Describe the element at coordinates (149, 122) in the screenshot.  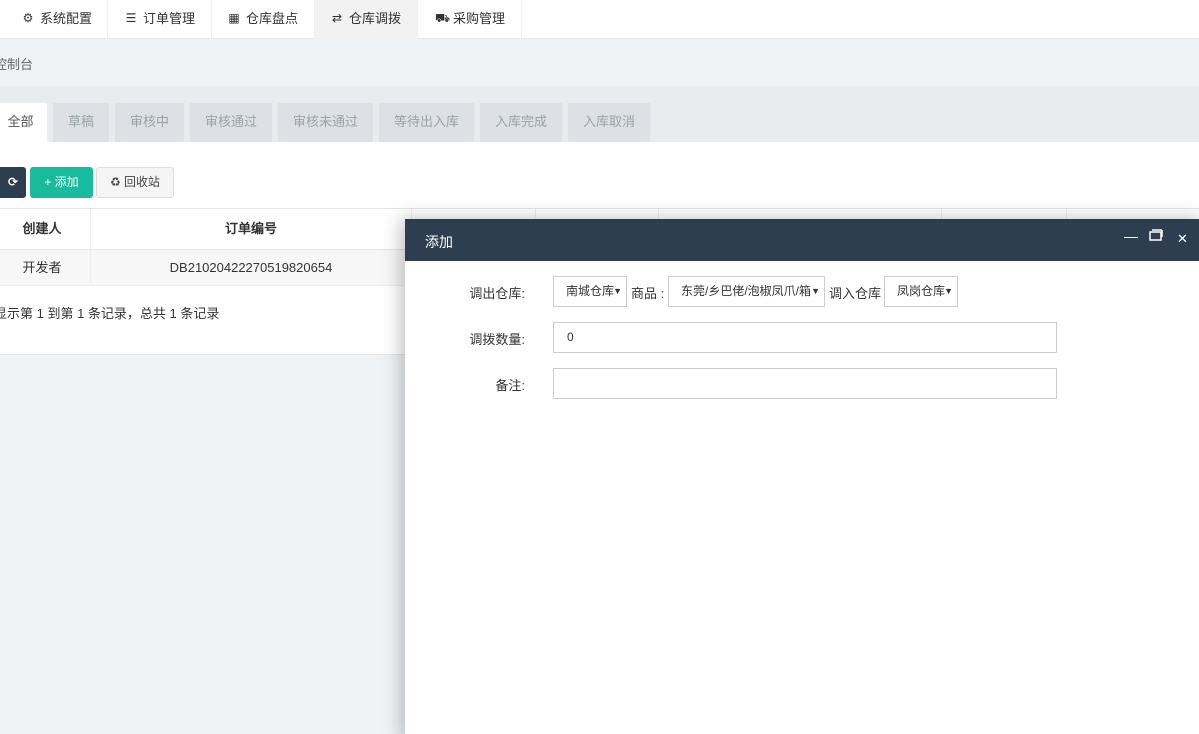
I see `tab-reviewing: 审核中` at that location.